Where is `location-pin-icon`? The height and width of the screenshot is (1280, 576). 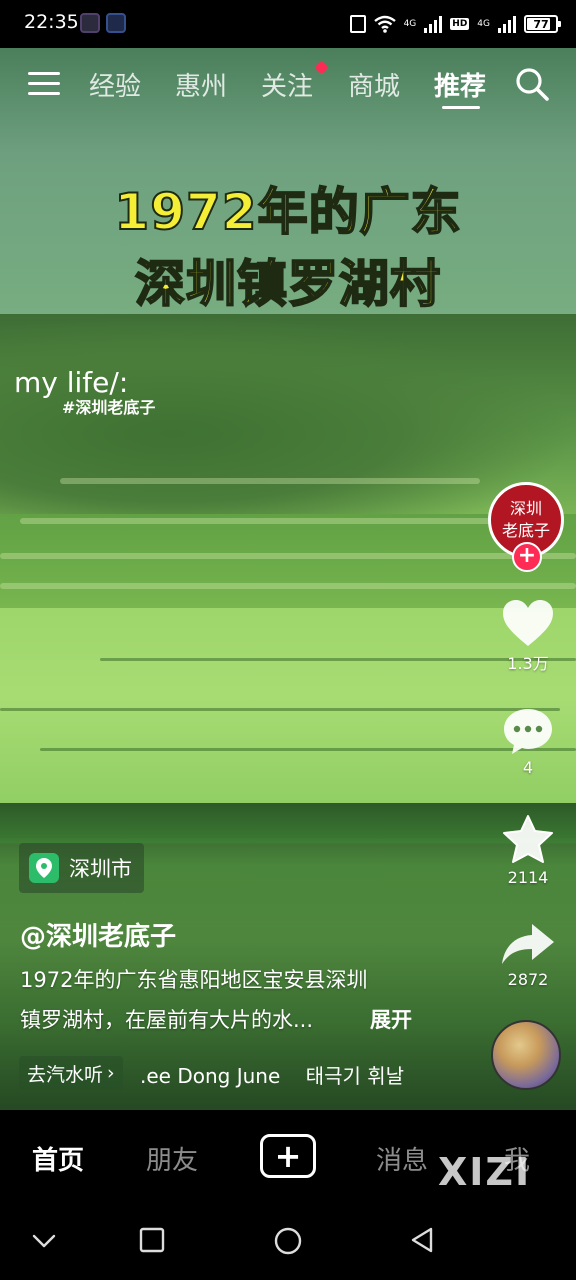
location-pin-icon is located at coordinates (44, 868).